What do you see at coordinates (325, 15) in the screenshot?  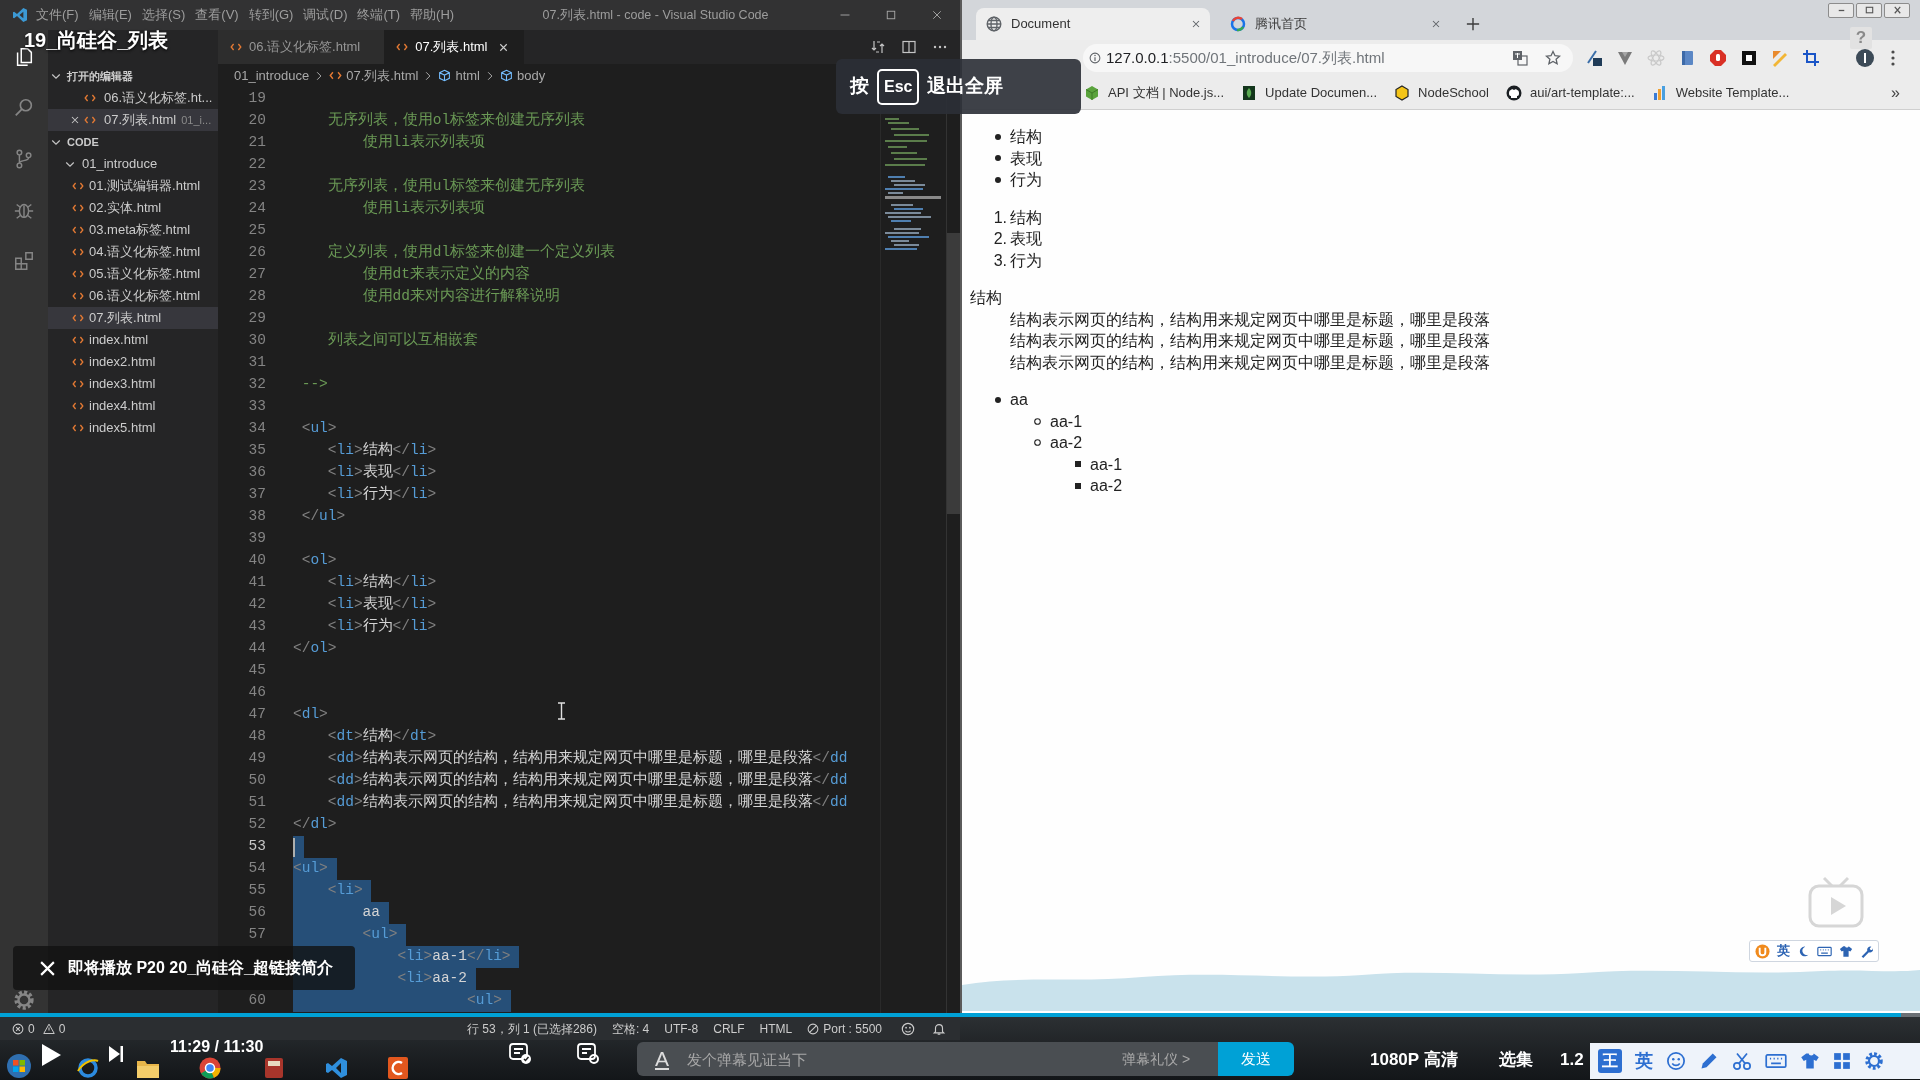 I see `menu-item: 调试(D)` at bounding box center [325, 15].